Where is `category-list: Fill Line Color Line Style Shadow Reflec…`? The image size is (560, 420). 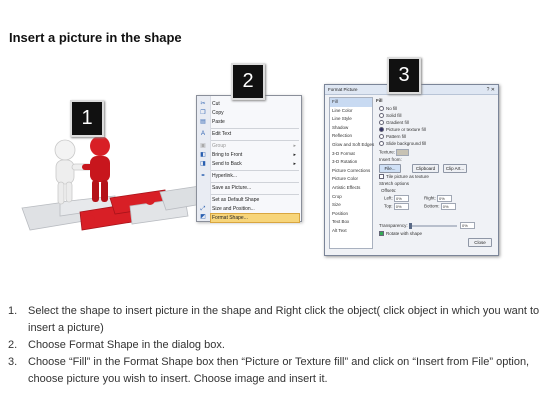 category-list: Fill Line Color Line Style Shadow Reflec… is located at coordinates (351, 173).